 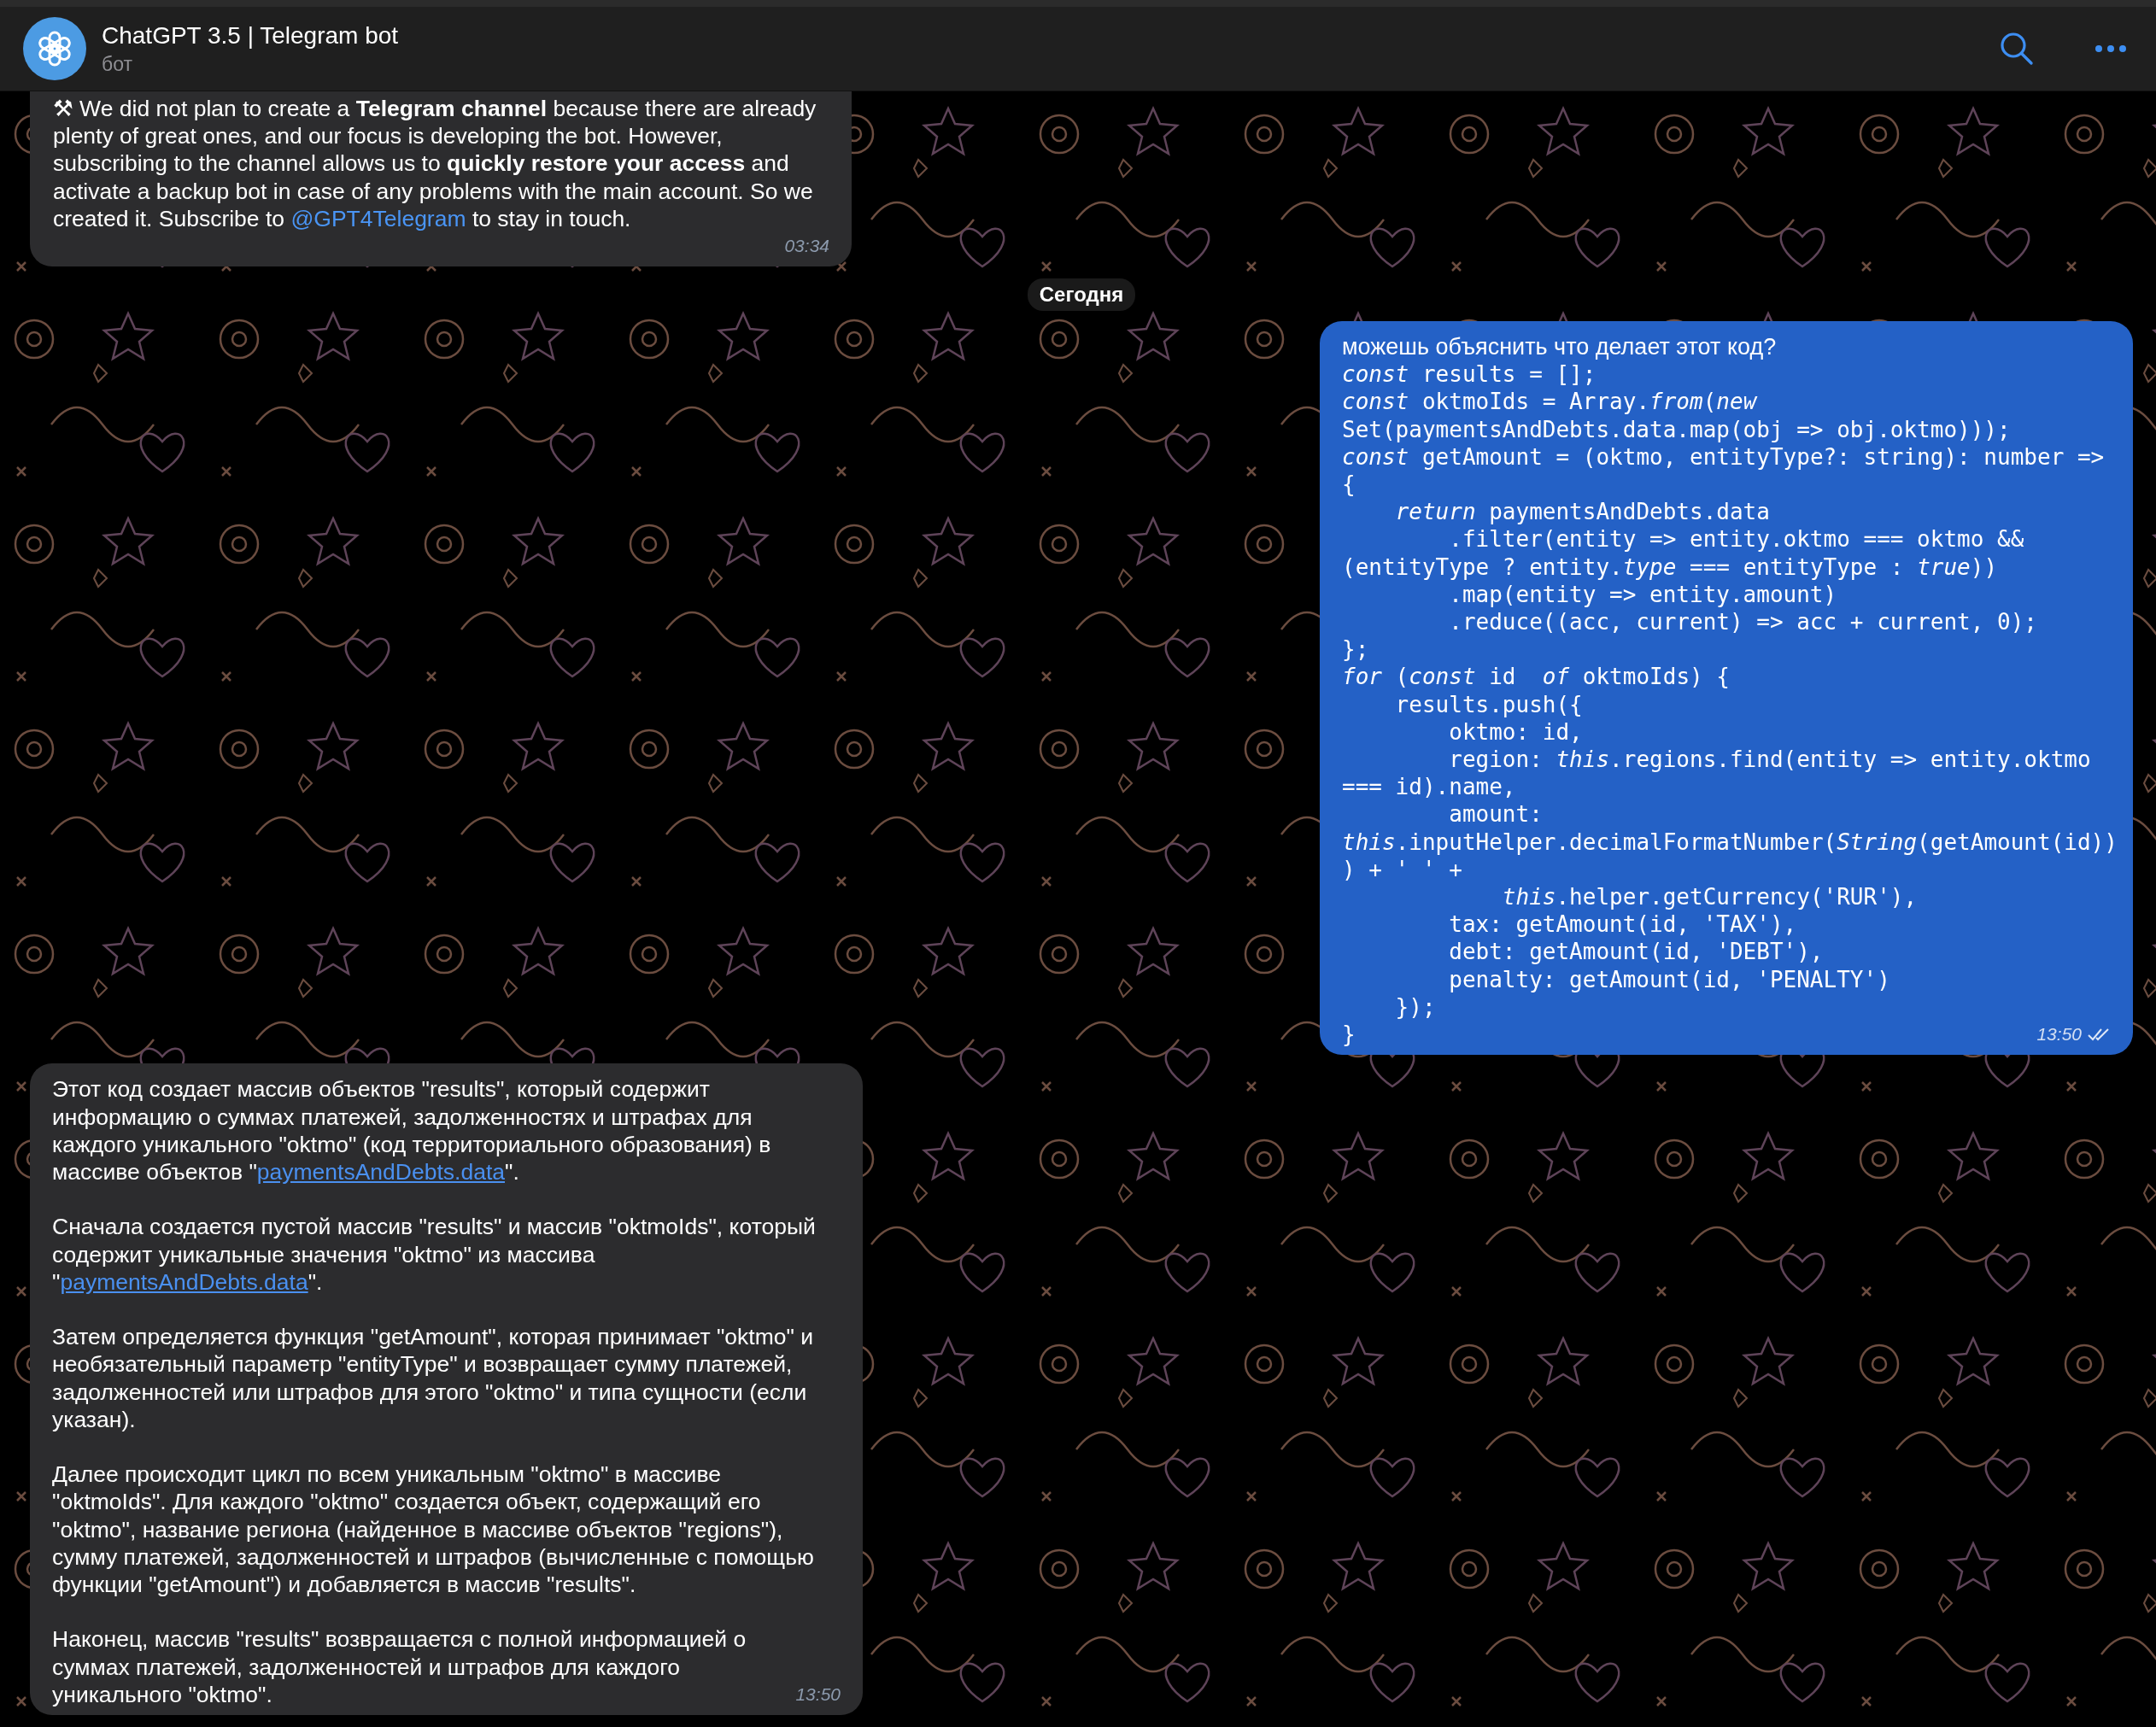 What do you see at coordinates (435, 163) in the screenshot?
I see `message-text: ⚒ We did not plan to create a Telegram channel because there are already plenty of great ones, and our focus is developing the bot. However, subscribing to the channel allows us to quickly restore your access and activate a backup bot in case of any problems with the main account. So we created it. Subscribe to @GPT4Telegram to stay in touch.` at bounding box center [435, 163].